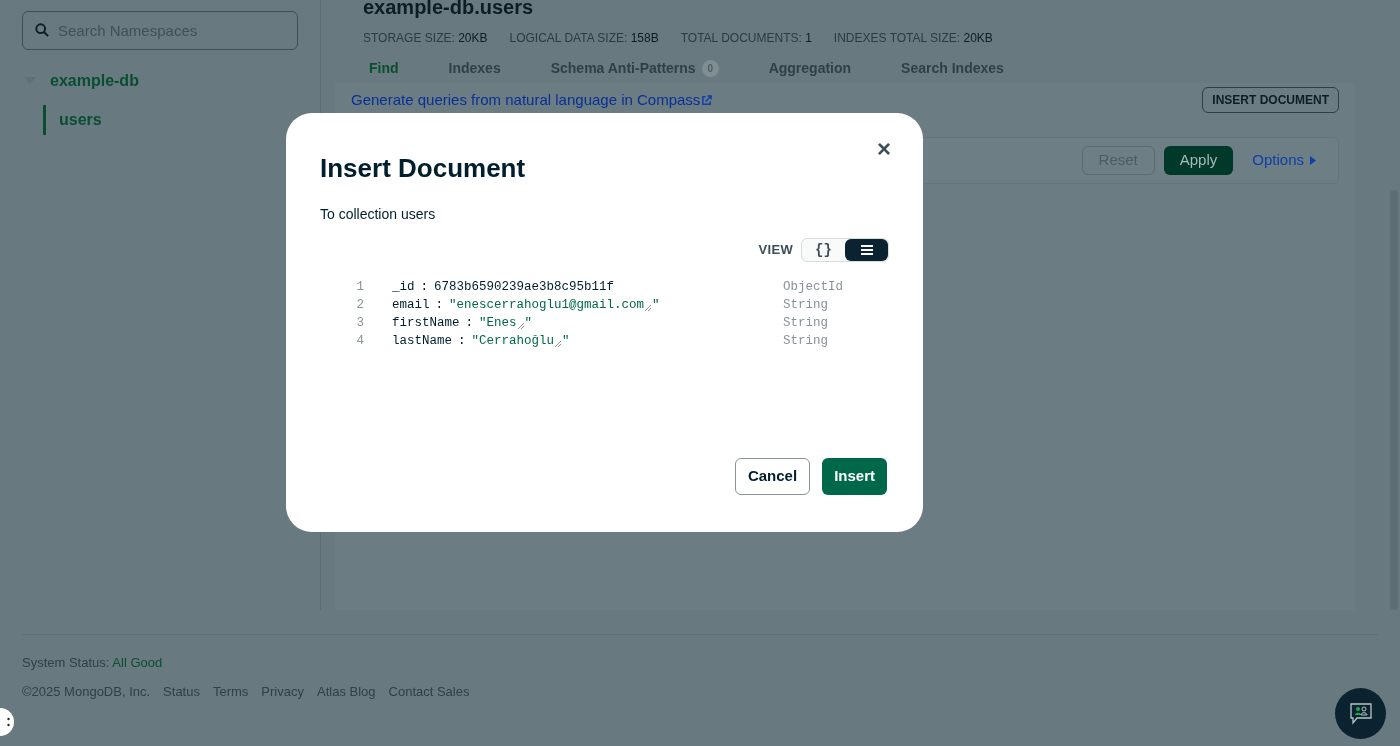 Image resolution: width=1400 pixels, height=746 pixels. What do you see at coordinates (524, 287) in the screenshot?
I see `field-value: 6783b6590239ae3b8c95b11f` at bounding box center [524, 287].